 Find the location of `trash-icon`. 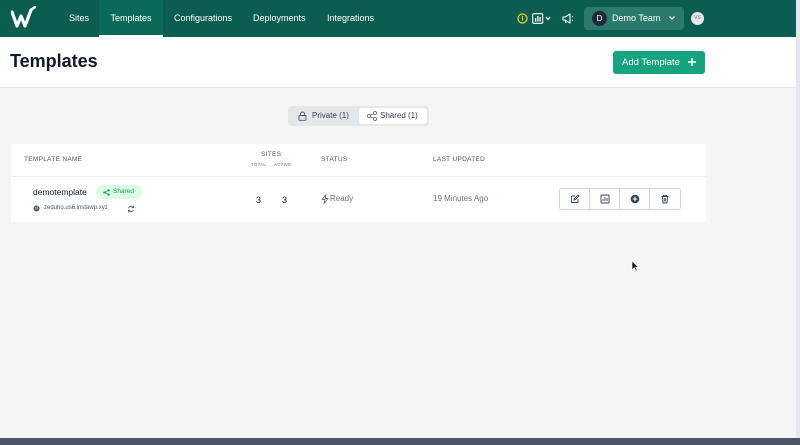

trash-icon is located at coordinates (665, 199).